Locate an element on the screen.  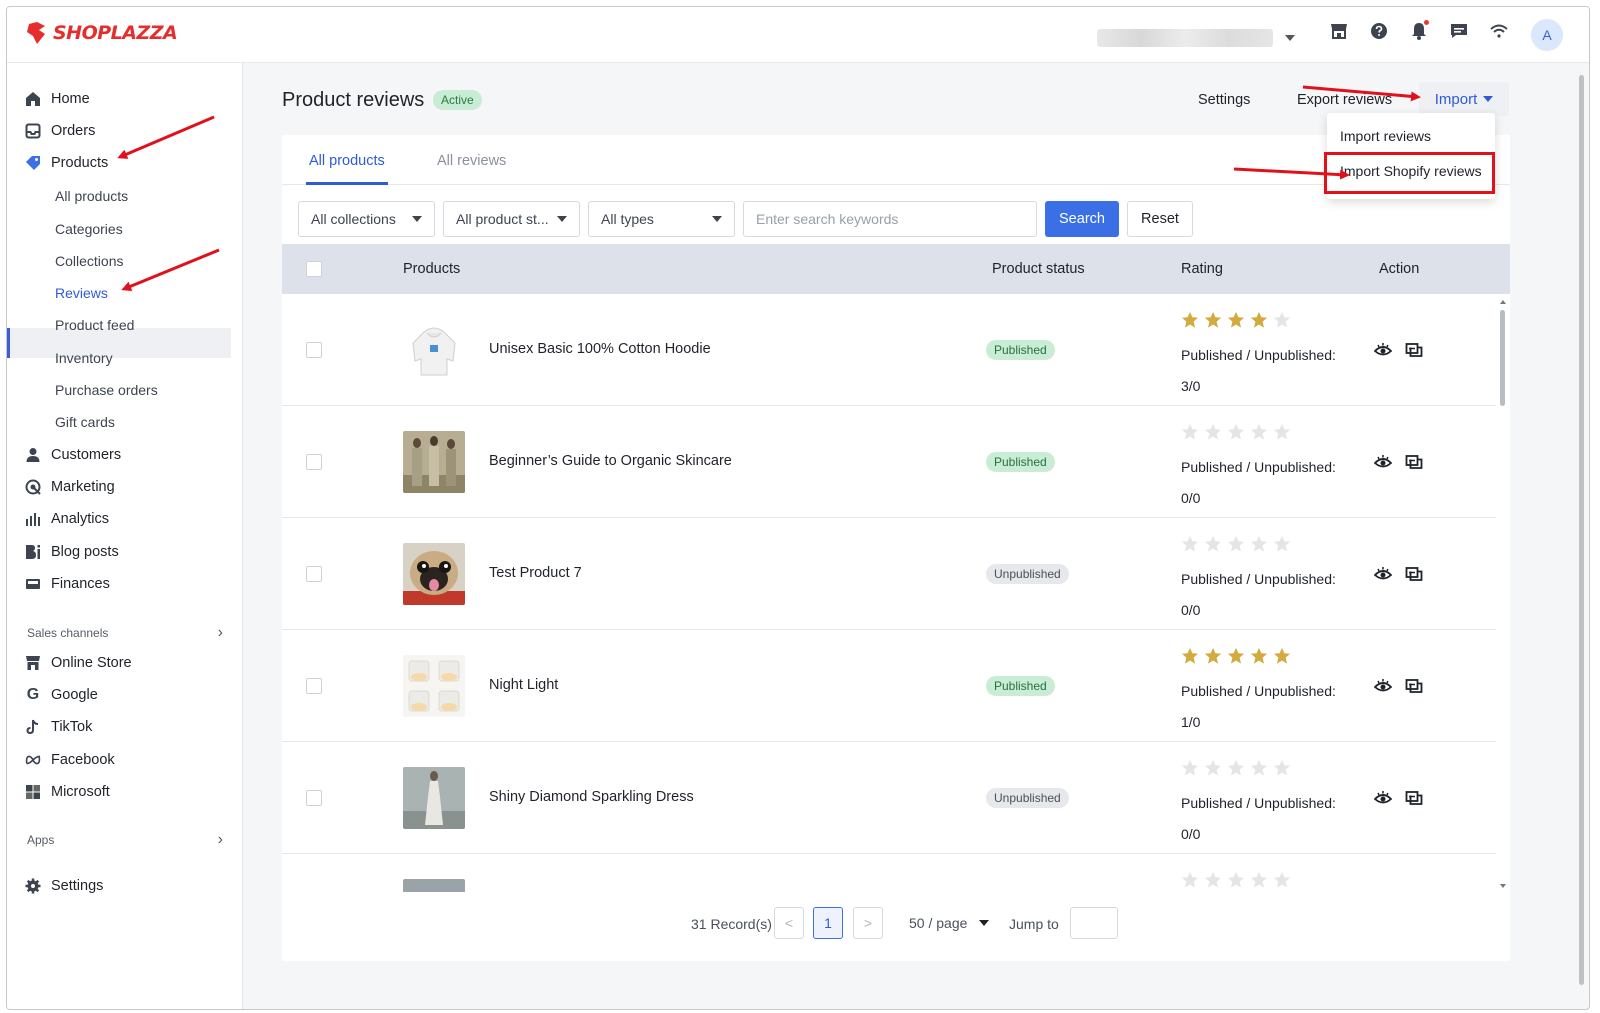
person-icon is located at coordinates (33, 455).